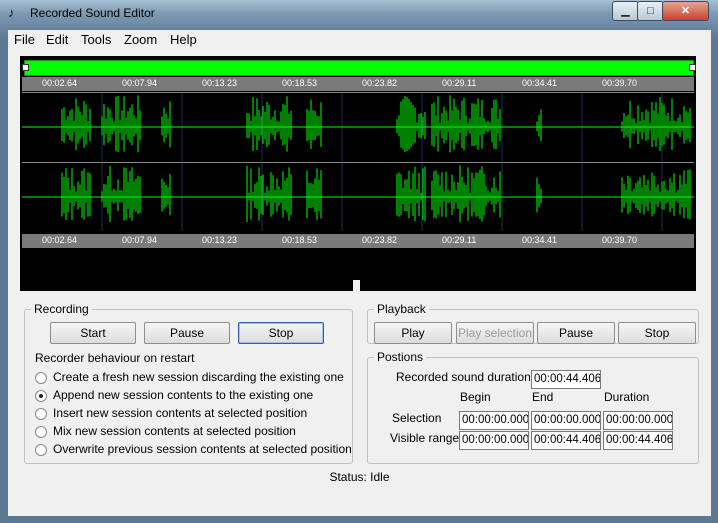 This screenshot has width=718, height=523. I want to click on range-selector-bar, so click(359, 68).